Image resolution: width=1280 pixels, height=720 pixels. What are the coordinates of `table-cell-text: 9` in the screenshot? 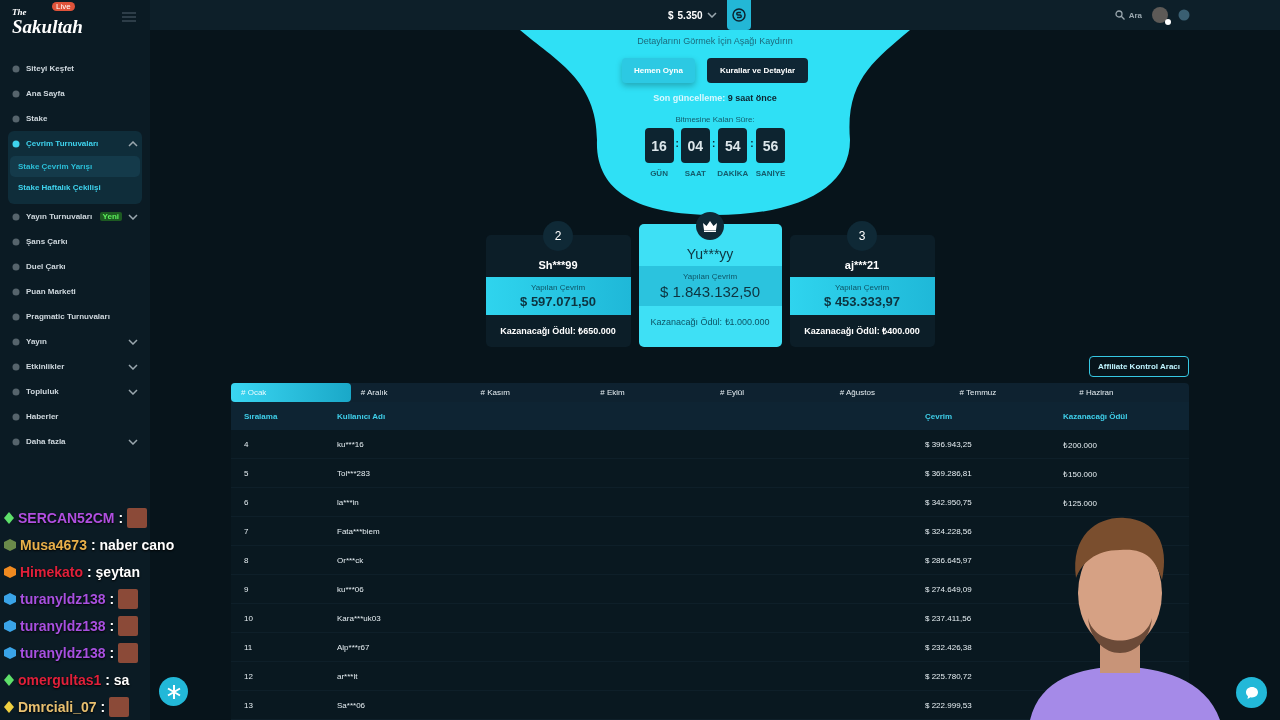 It's located at (246, 589).